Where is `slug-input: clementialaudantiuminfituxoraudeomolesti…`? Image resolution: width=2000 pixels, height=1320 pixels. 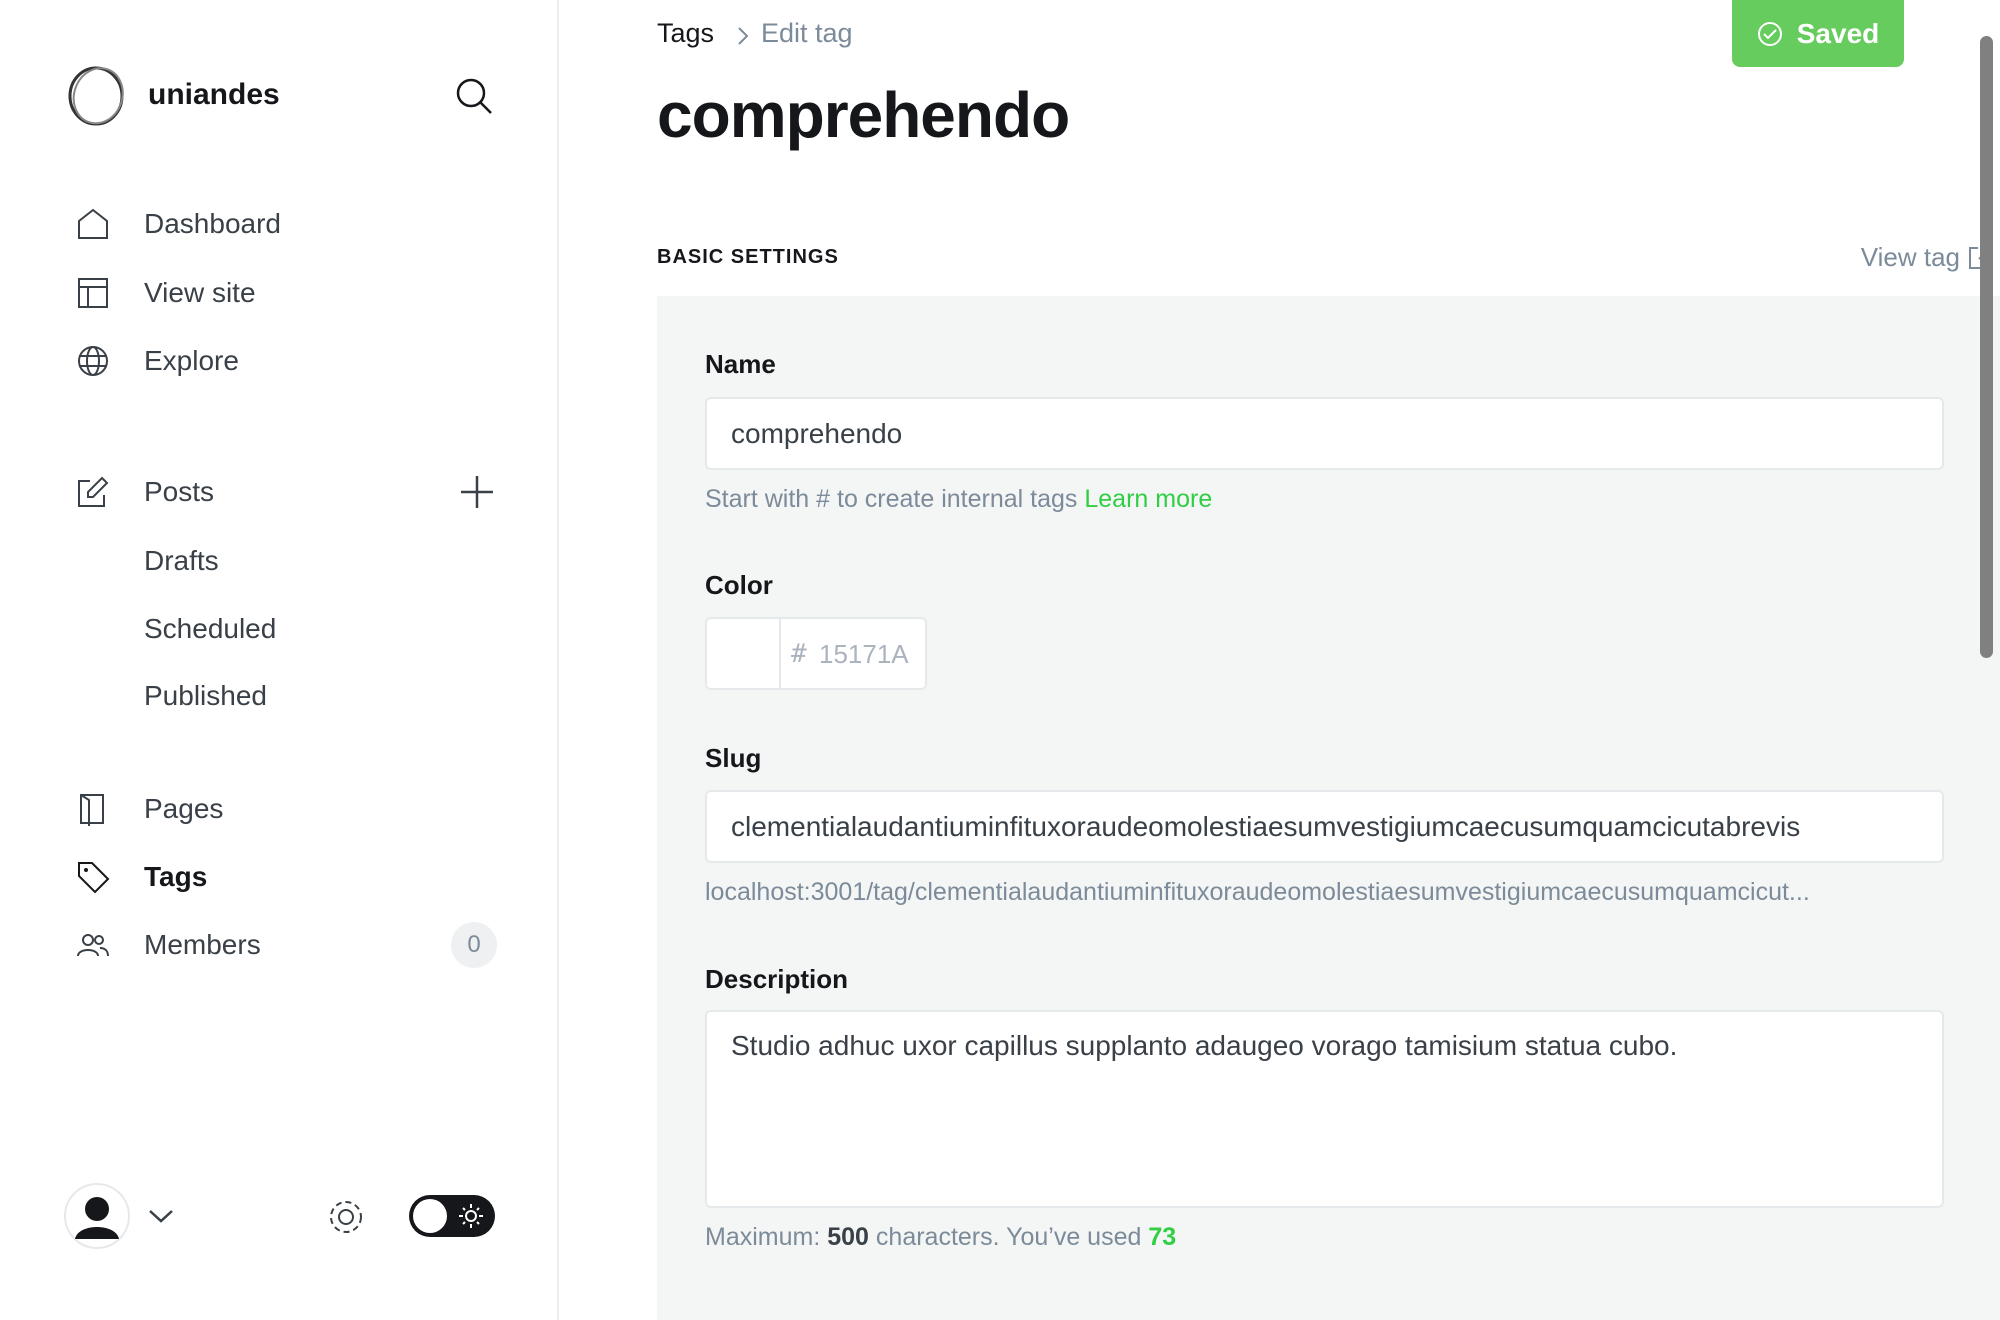
slug-input: clementialaudantiuminfituxoraudeomolesti… is located at coordinates (1324, 826).